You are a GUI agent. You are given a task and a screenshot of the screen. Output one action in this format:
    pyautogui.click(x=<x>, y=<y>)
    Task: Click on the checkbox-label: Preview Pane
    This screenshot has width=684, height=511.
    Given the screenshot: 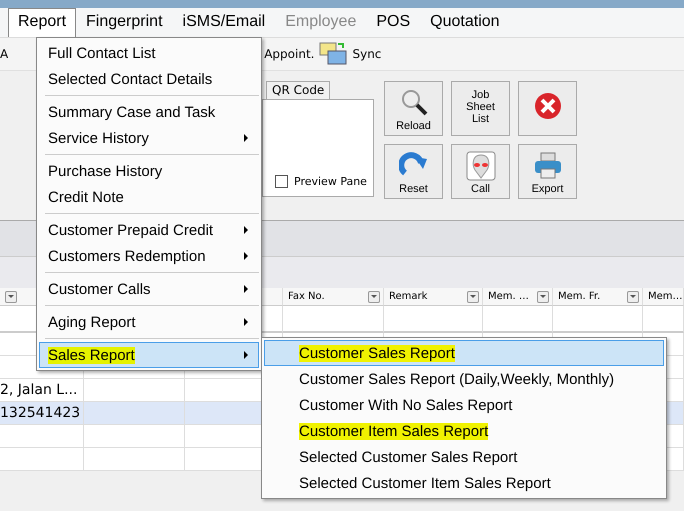 What is the action you would take?
    pyautogui.click(x=330, y=181)
    